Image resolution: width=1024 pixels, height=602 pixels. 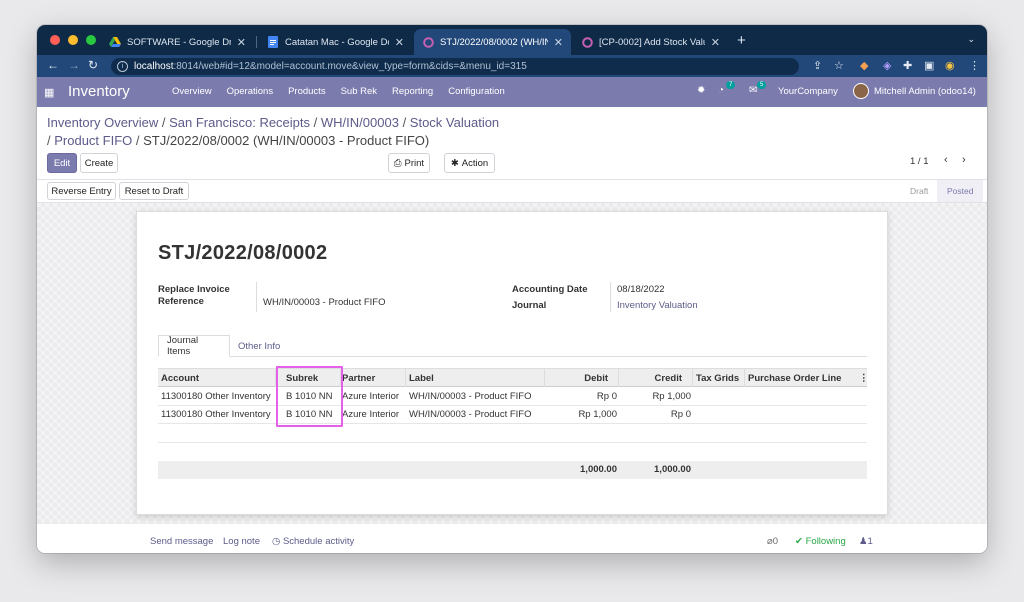 I want to click on breadcrumb-stock-valuation: Stock Valuation, so click(x=454, y=122).